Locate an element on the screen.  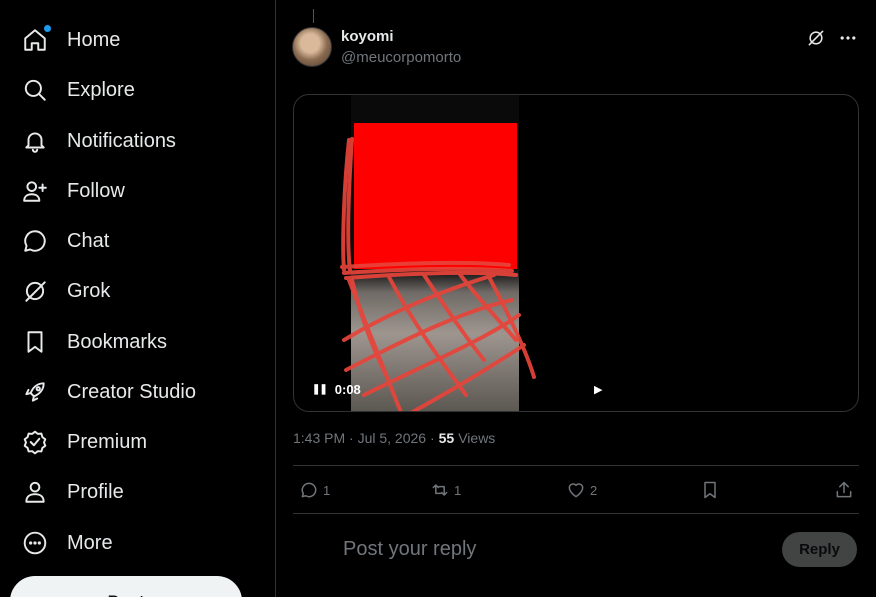
reply-button: Reply is located at coordinates (819, 549).